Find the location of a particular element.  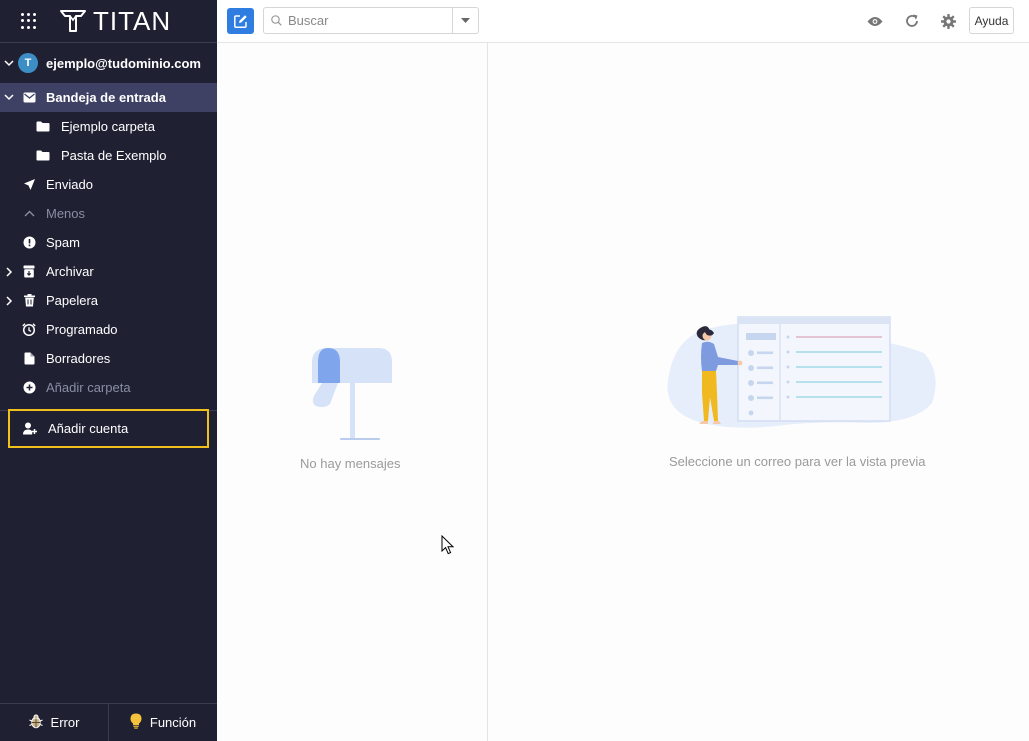

brand-name: TITAN is located at coordinates (132, 20).